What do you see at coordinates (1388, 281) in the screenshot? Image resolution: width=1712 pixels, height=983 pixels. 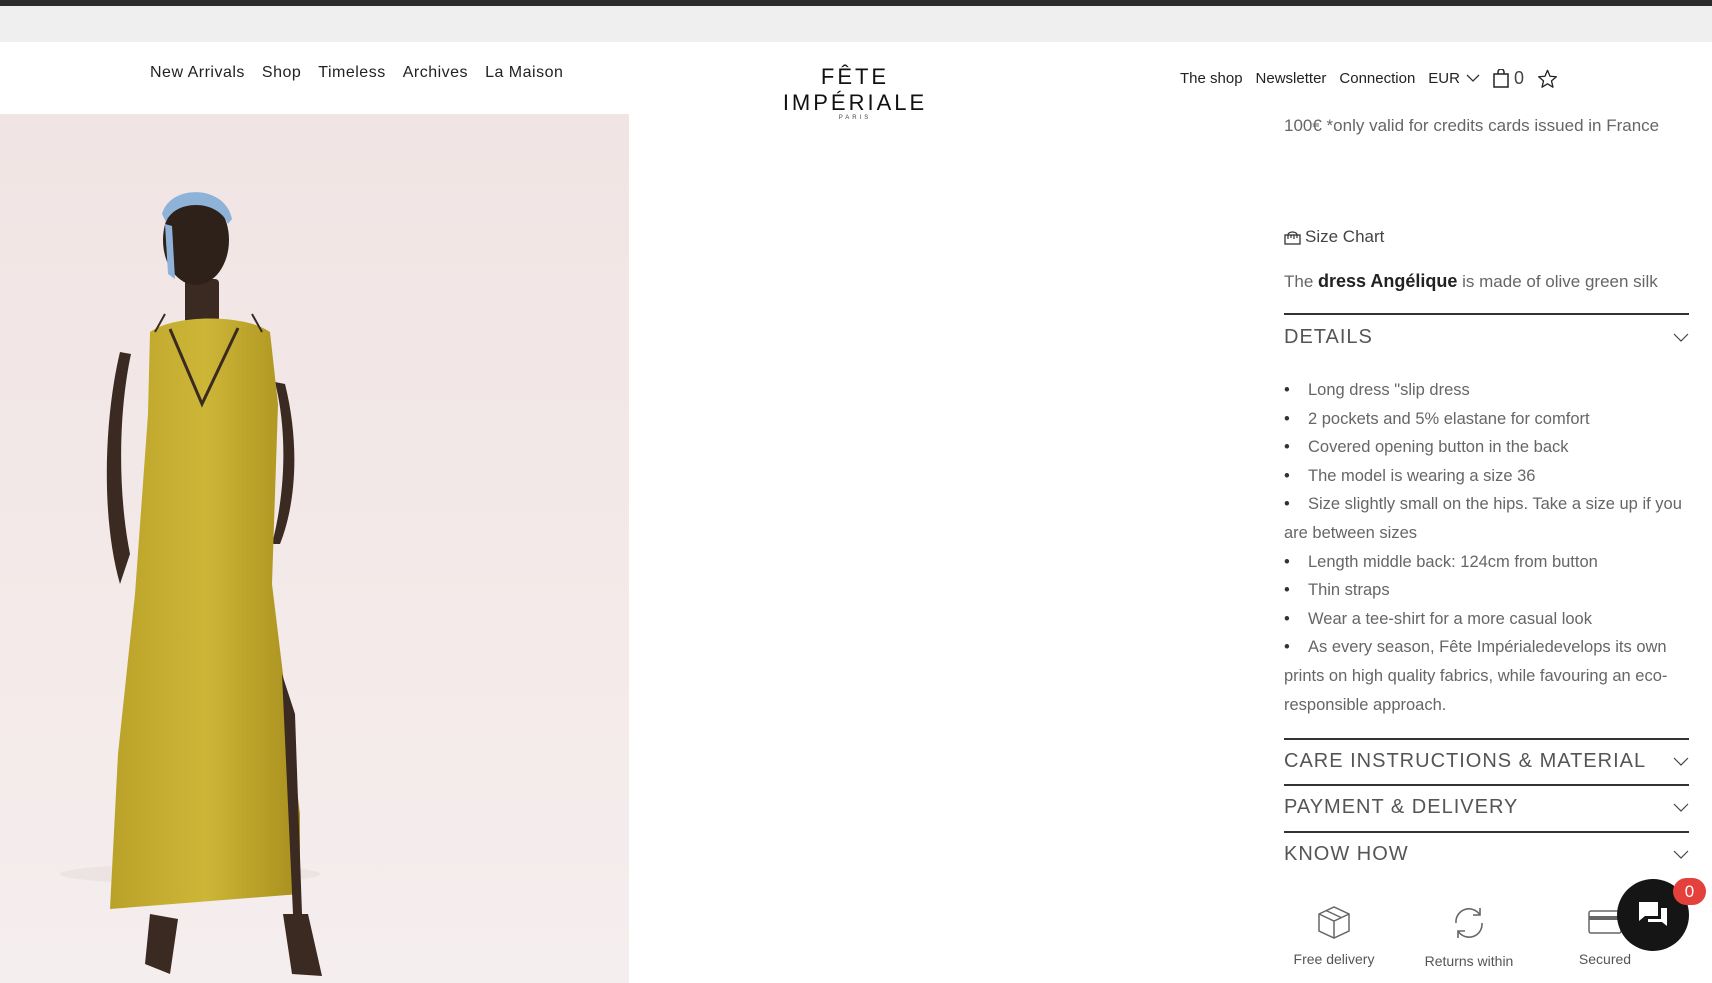 I see `product-name: dress Angélique` at bounding box center [1388, 281].